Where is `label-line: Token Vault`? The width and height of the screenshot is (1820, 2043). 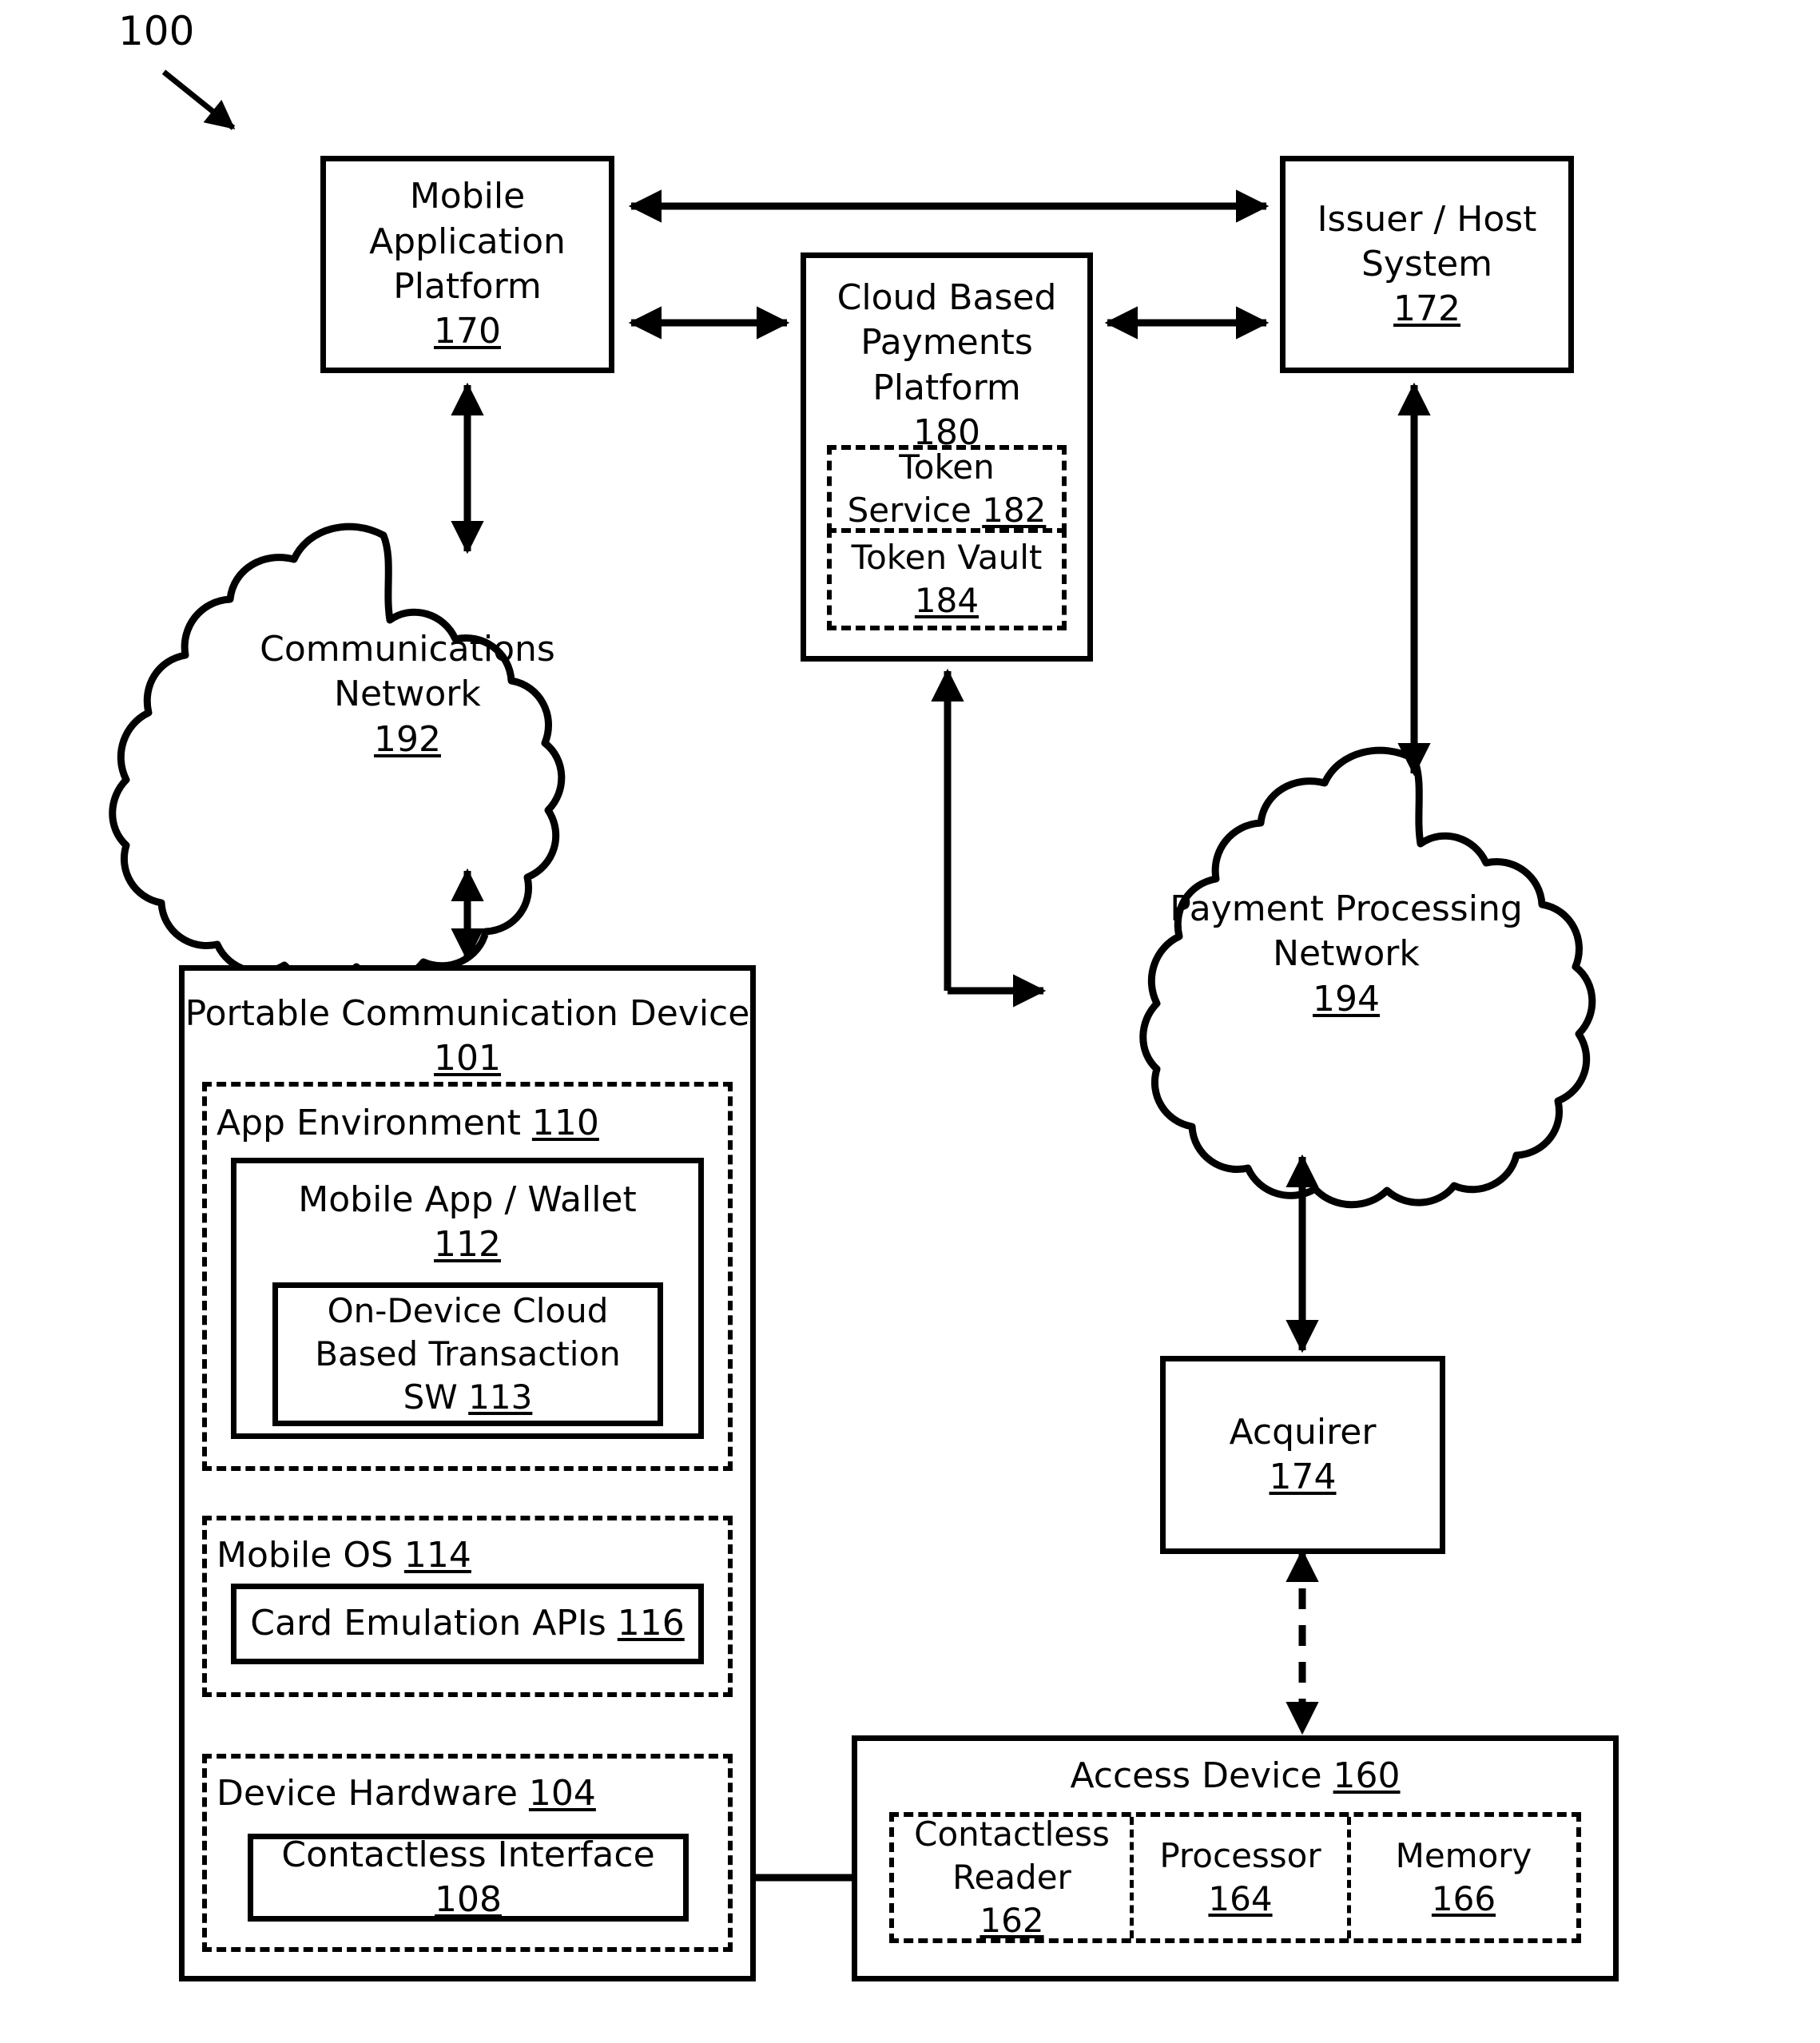 label-line: Token Vault is located at coordinates (947, 558).